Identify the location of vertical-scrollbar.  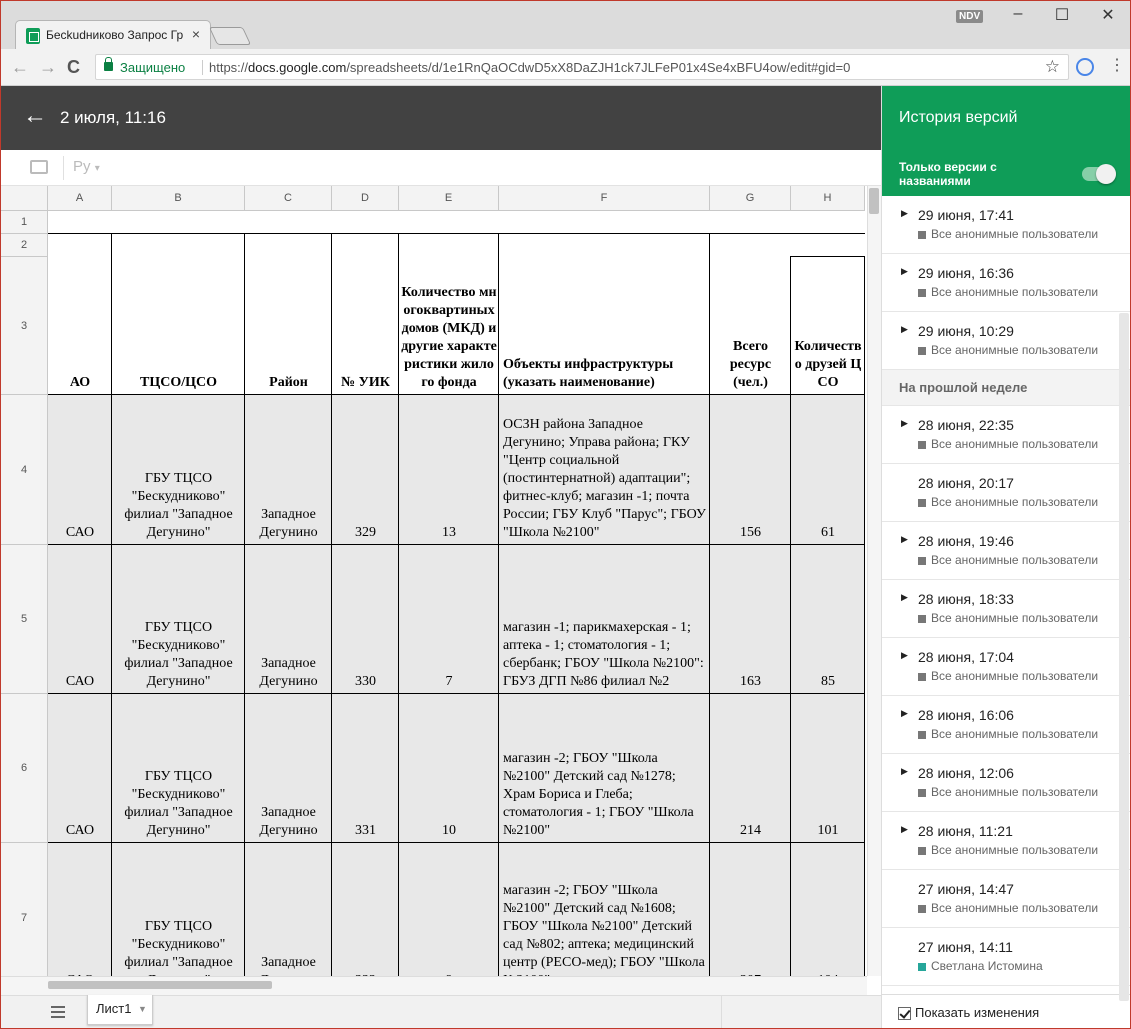
(874, 581).